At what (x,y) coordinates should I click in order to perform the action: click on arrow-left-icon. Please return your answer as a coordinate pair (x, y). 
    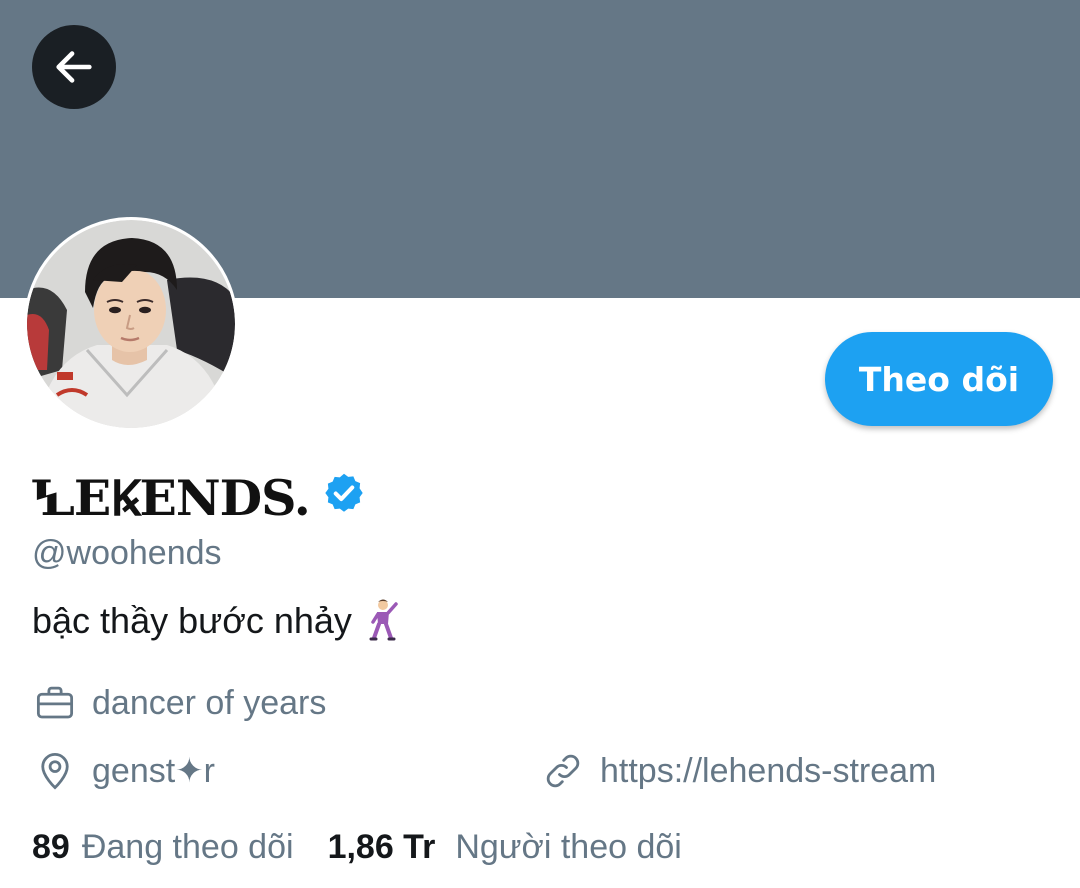
    Looking at the image, I should click on (74, 67).